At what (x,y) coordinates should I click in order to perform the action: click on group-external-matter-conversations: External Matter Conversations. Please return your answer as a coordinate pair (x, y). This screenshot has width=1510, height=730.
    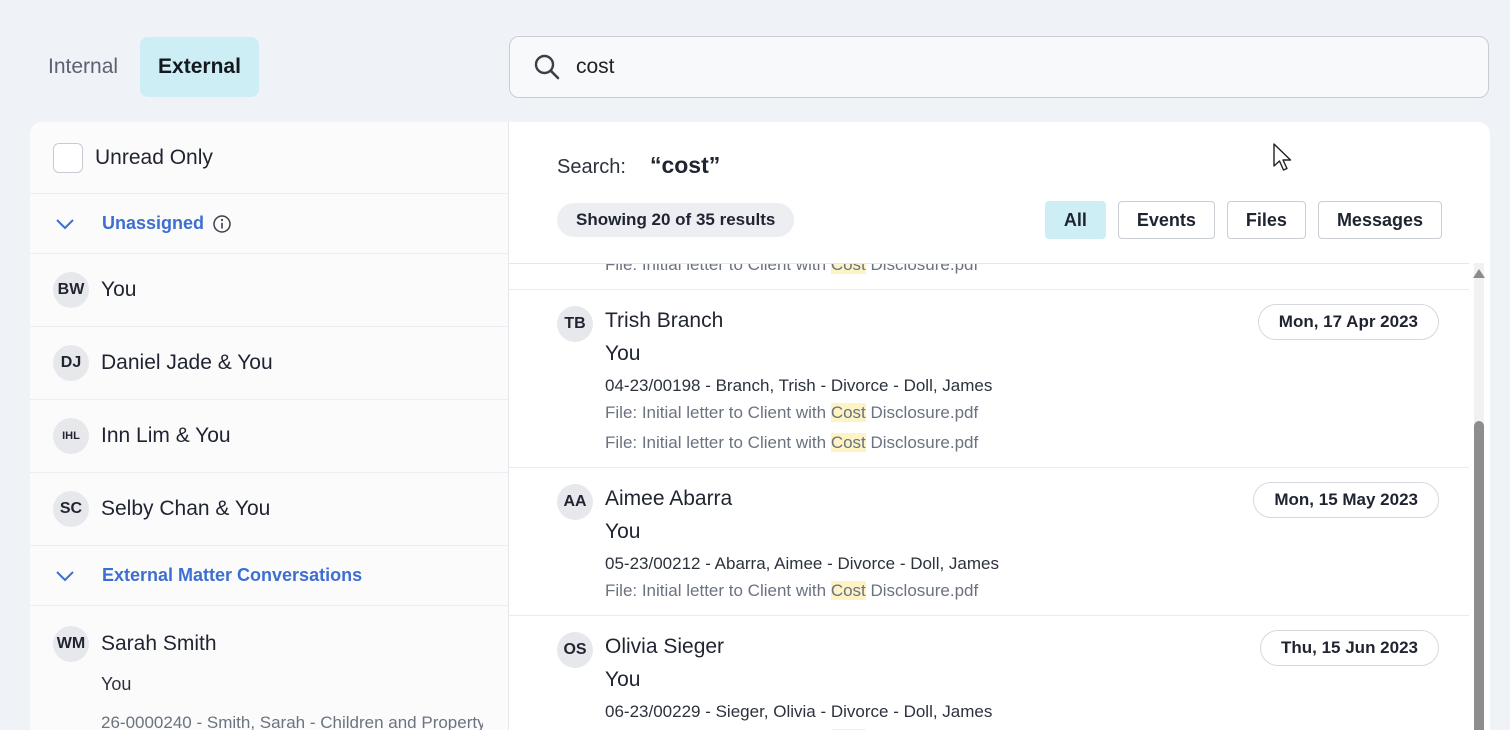
    Looking at the image, I should click on (269, 576).